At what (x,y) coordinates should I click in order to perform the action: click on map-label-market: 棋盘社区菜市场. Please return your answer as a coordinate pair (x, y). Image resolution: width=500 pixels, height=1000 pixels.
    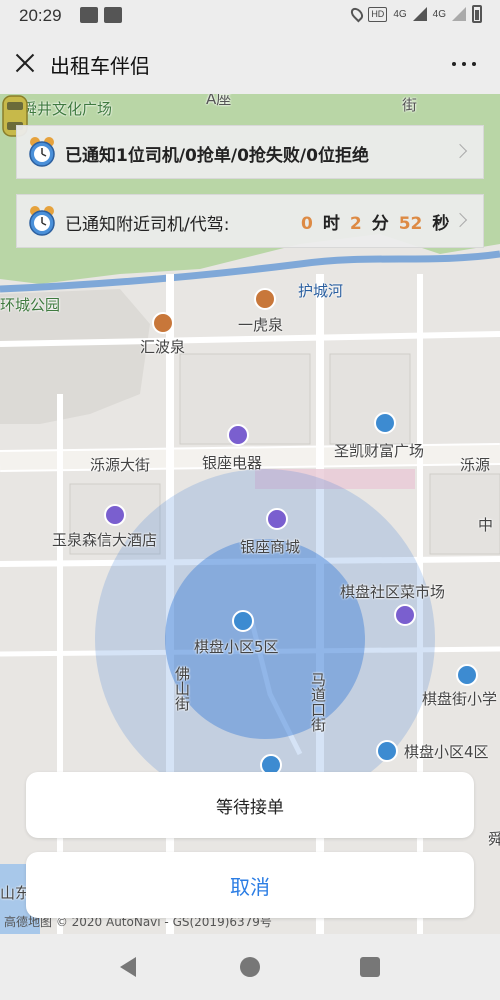
    Looking at the image, I should click on (393, 592).